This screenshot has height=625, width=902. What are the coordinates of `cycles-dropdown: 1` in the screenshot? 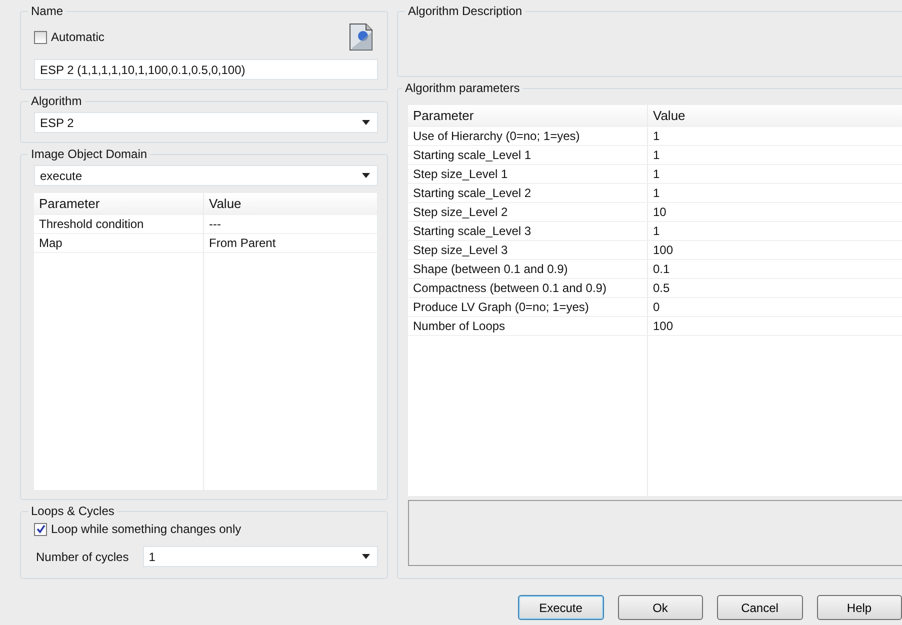 It's located at (260, 556).